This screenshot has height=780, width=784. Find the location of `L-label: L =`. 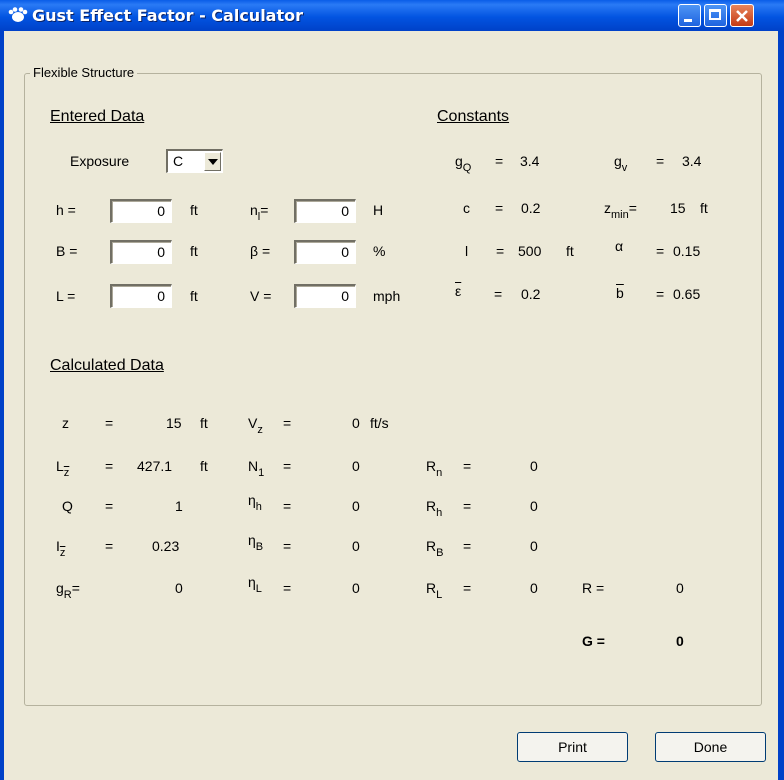

L-label: L = is located at coordinates (66, 296).